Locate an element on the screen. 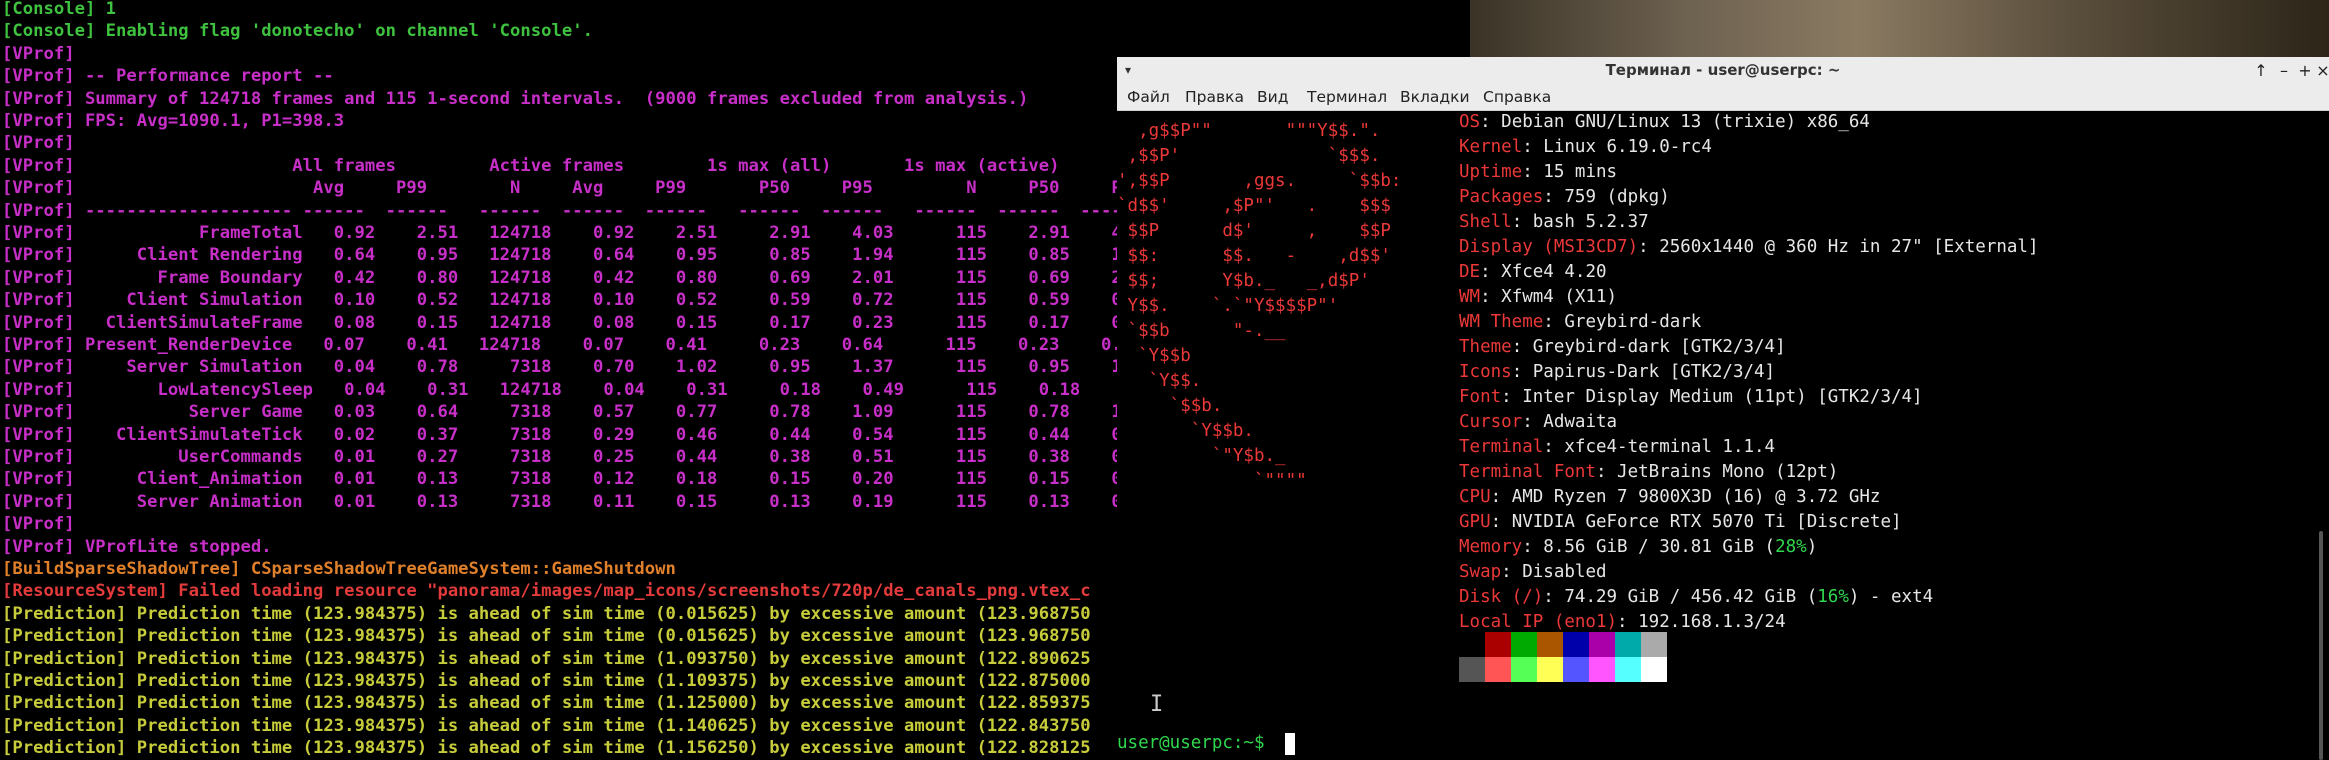 This screenshot has height=760, width=2329. console-line: [VProf] FPS: Avg=1090.1, P1=398.3 is located at coordinates (173, 121).